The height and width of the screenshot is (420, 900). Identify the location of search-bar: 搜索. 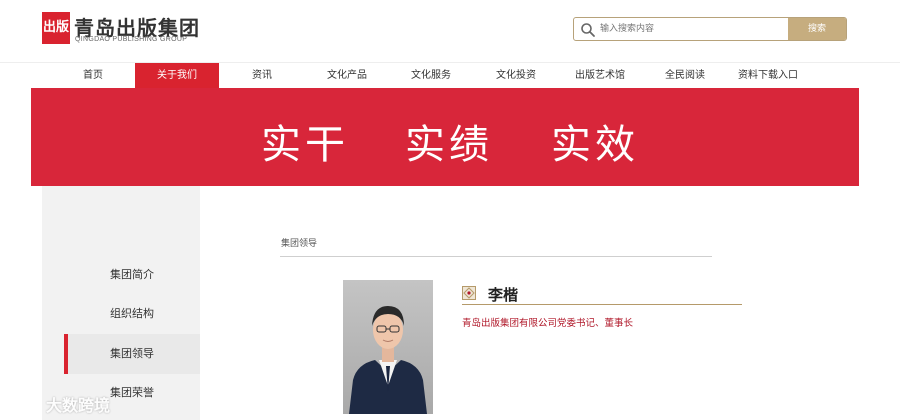
(710, 29).